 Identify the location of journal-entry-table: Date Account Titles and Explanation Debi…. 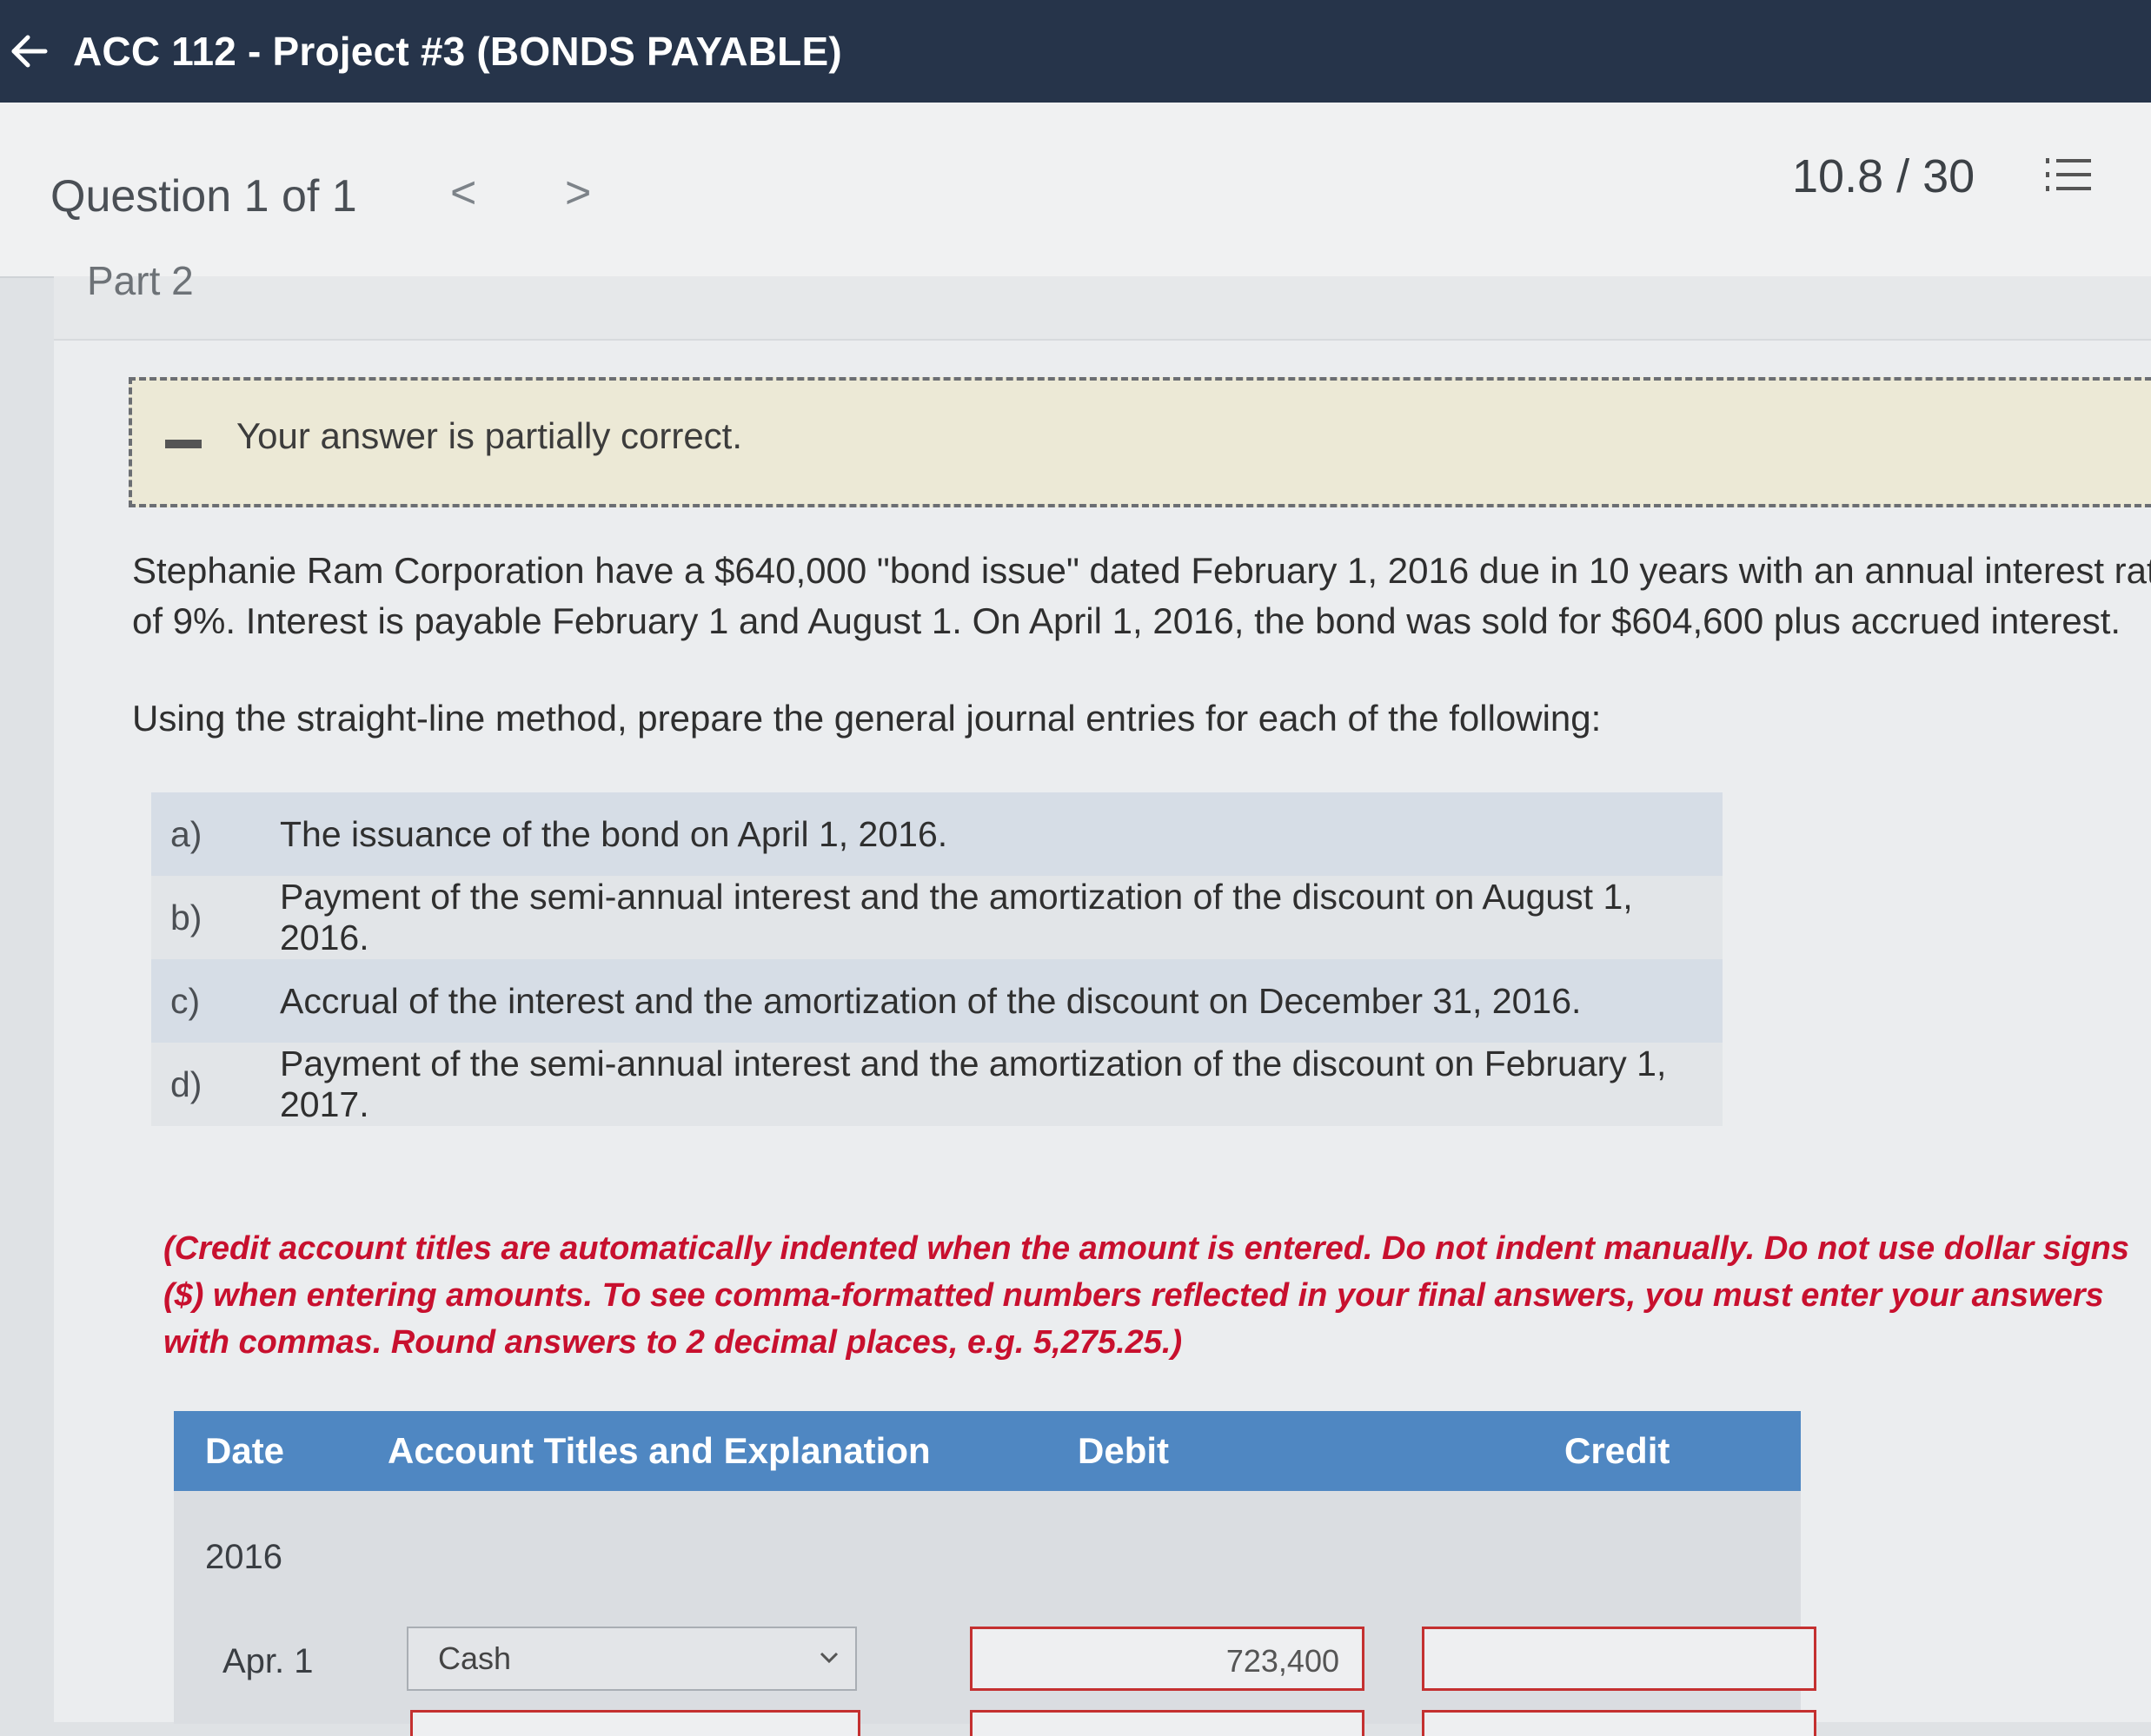
(995, 1573).